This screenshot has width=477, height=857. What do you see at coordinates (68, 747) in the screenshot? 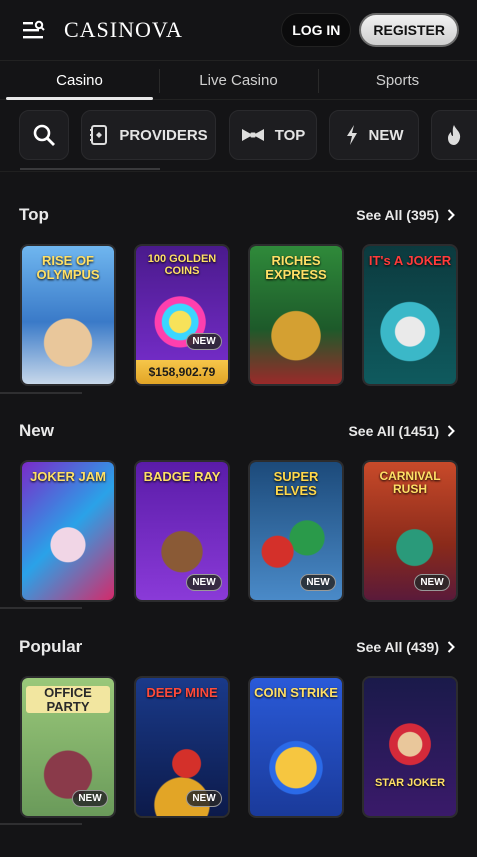
I see `game-card: OFFICE PARTY NEW` at bounding box center [68, 747].